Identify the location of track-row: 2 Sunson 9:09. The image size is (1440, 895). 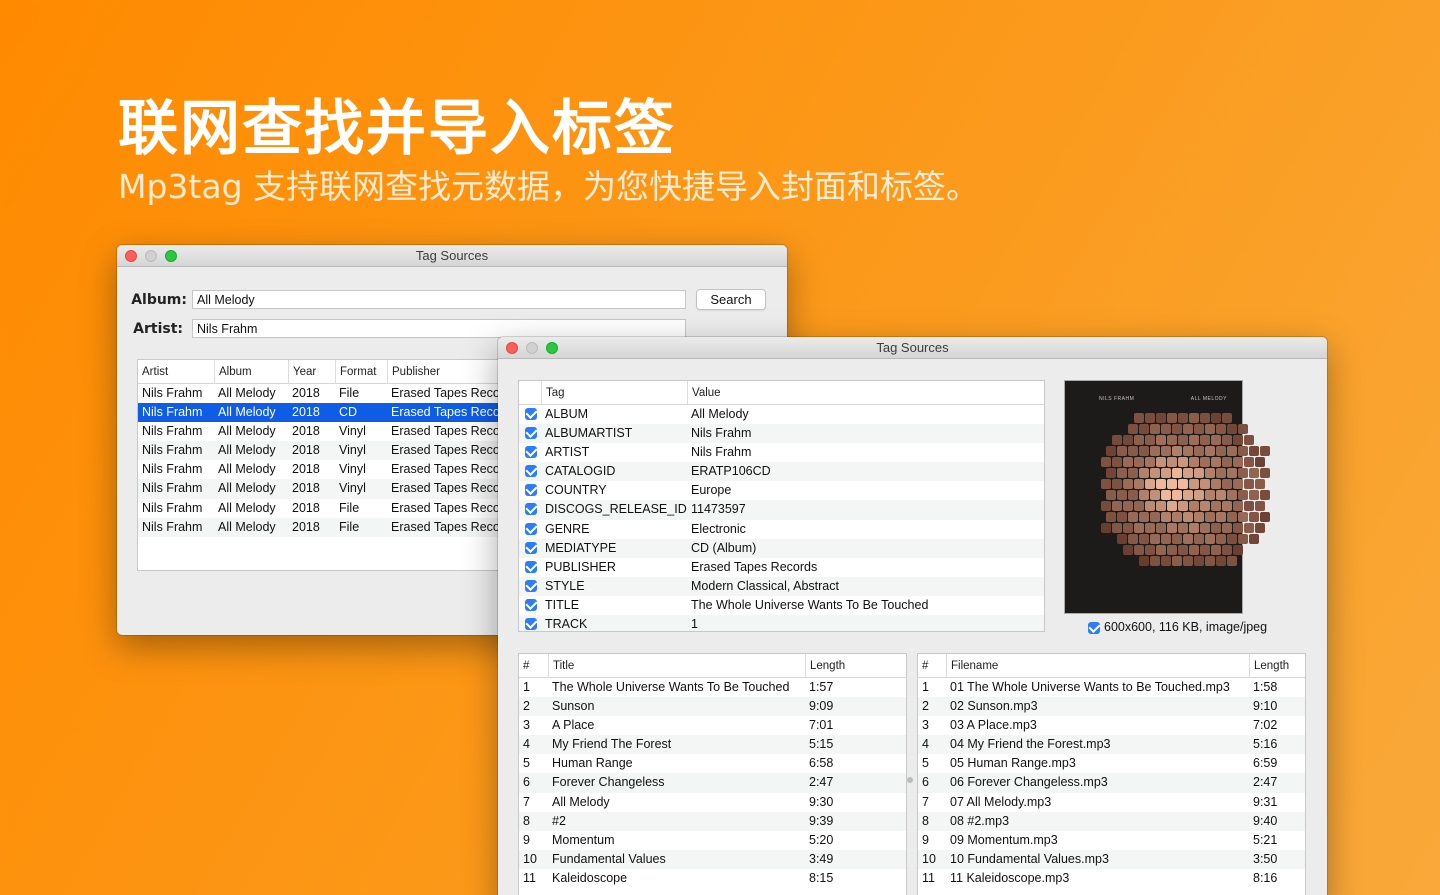
(712, 707).